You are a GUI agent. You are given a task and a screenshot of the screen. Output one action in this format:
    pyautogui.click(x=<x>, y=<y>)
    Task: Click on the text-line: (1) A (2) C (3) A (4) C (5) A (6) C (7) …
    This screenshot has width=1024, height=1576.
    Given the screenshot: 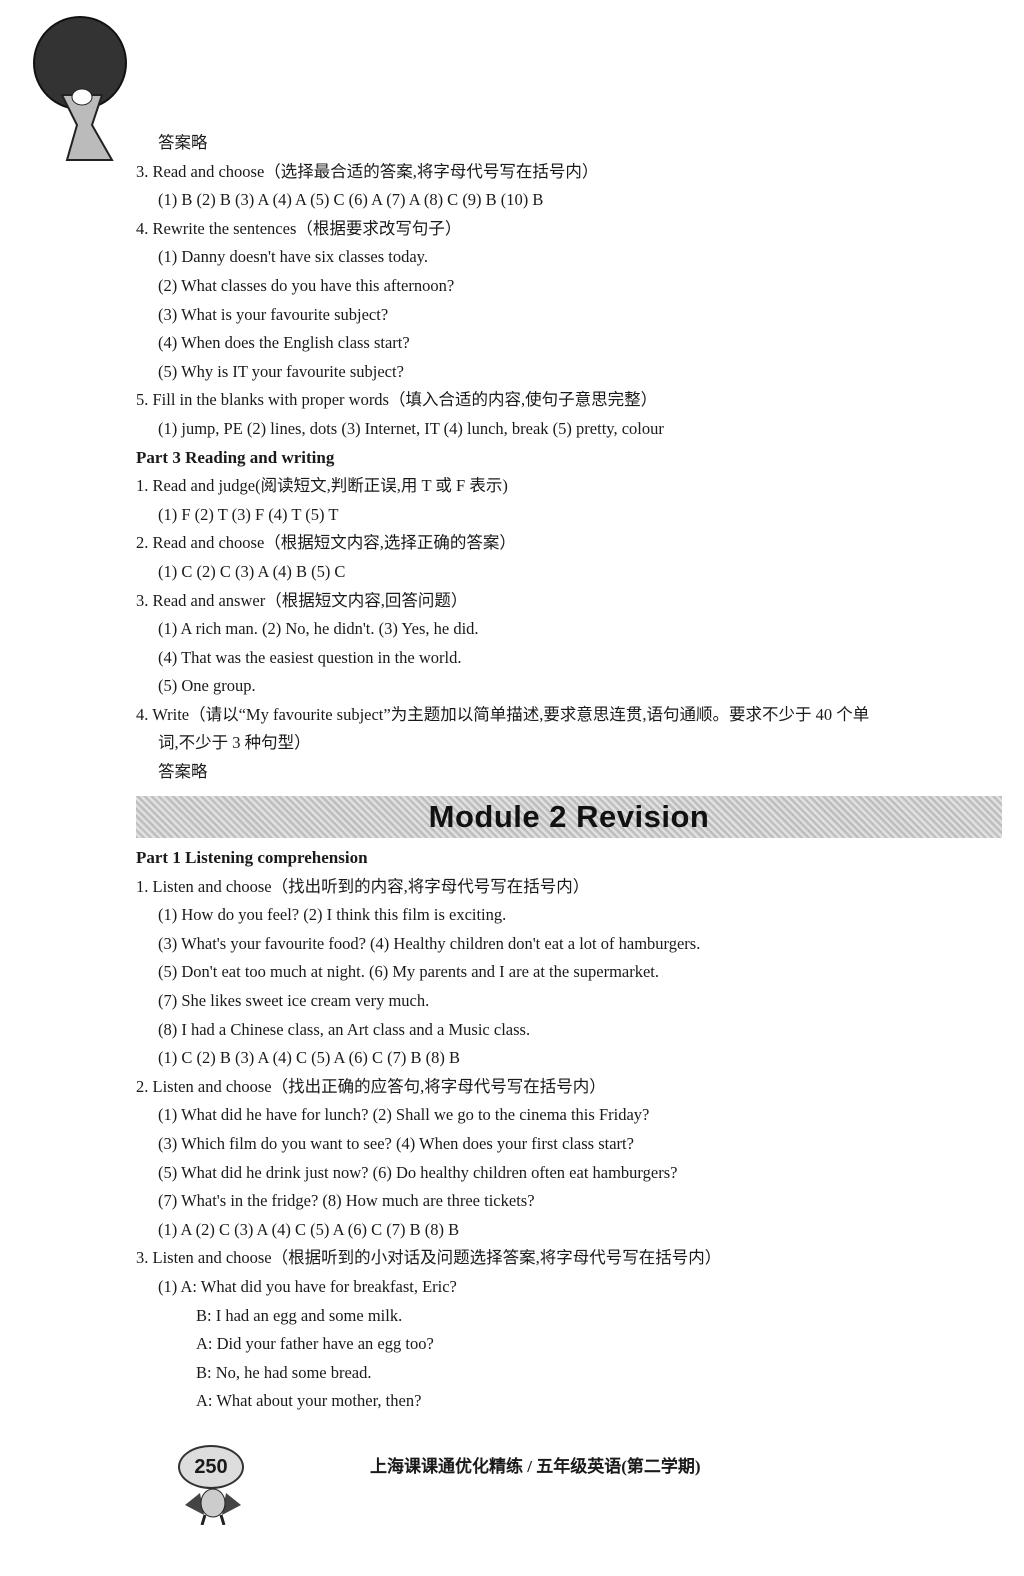 What is the action you would take?
    pyautogui.click(x=309, y=1229)
    